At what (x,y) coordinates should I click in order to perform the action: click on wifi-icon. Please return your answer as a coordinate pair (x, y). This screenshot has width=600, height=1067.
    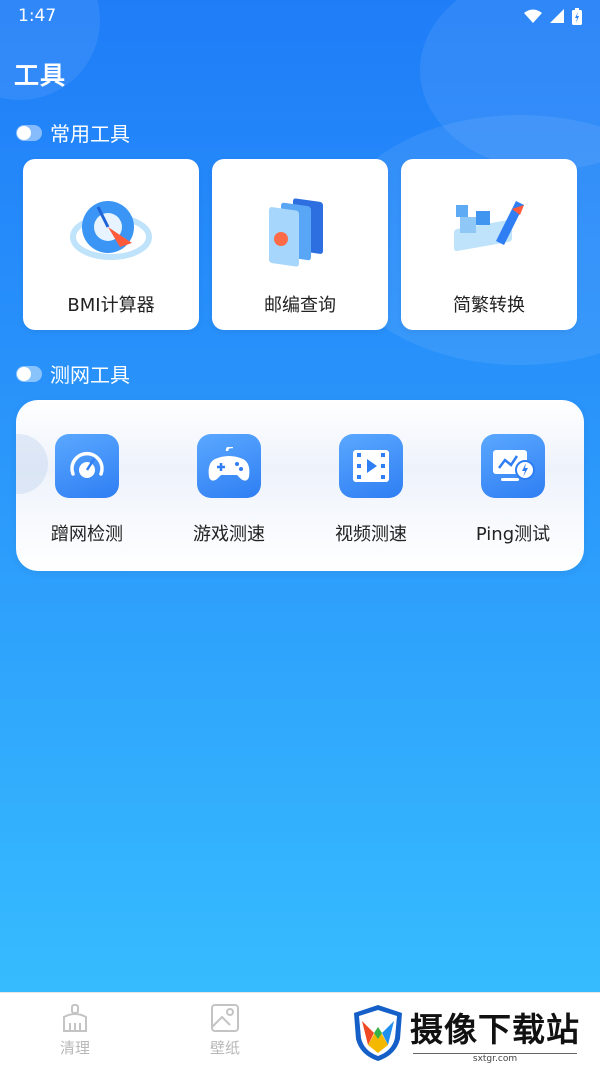
    Looking at the image, I should click on (533, 16).